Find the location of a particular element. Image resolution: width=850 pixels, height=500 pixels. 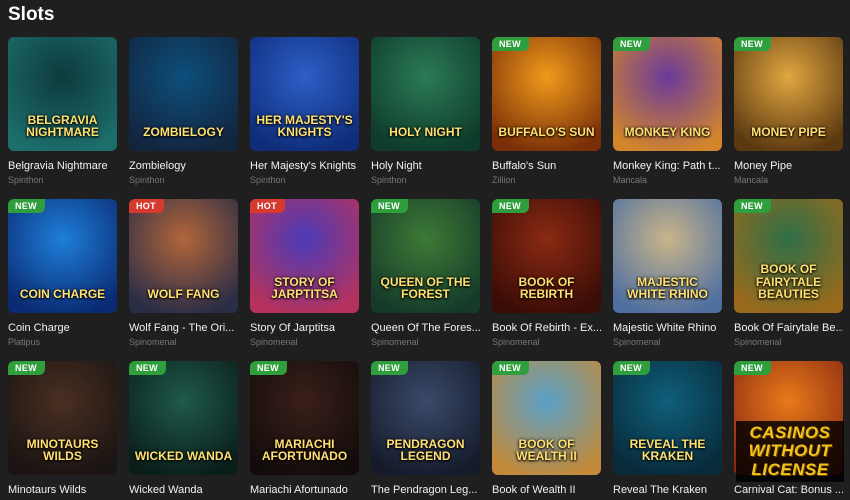

game-thumbnail: Money Pipe NEW is located at coordinates (788, 94).